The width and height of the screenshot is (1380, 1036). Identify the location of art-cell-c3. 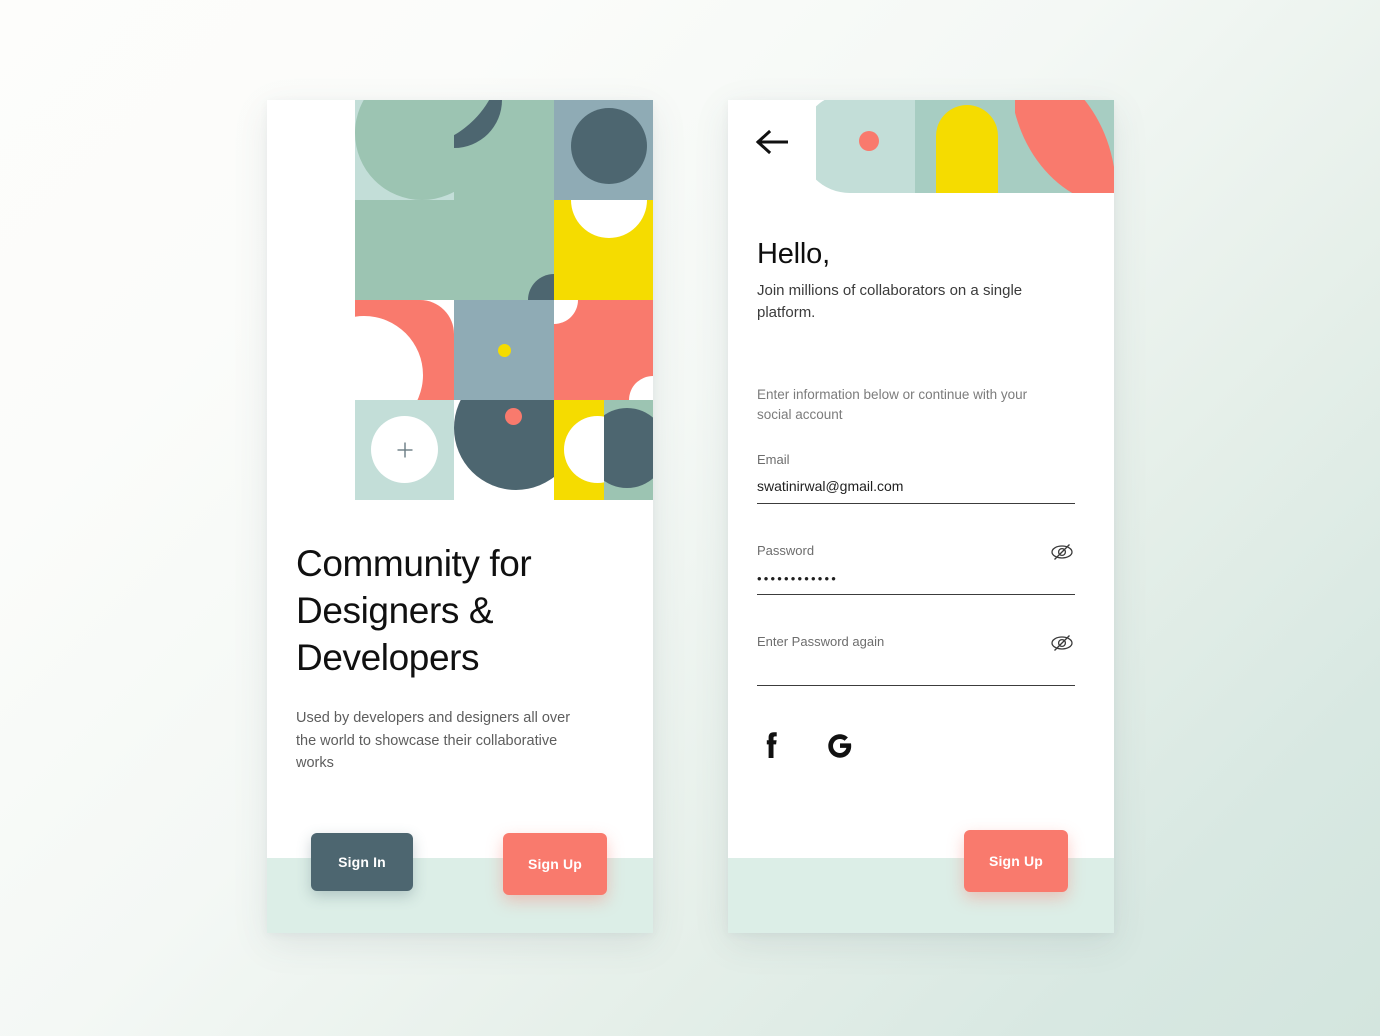
(1064, 146).